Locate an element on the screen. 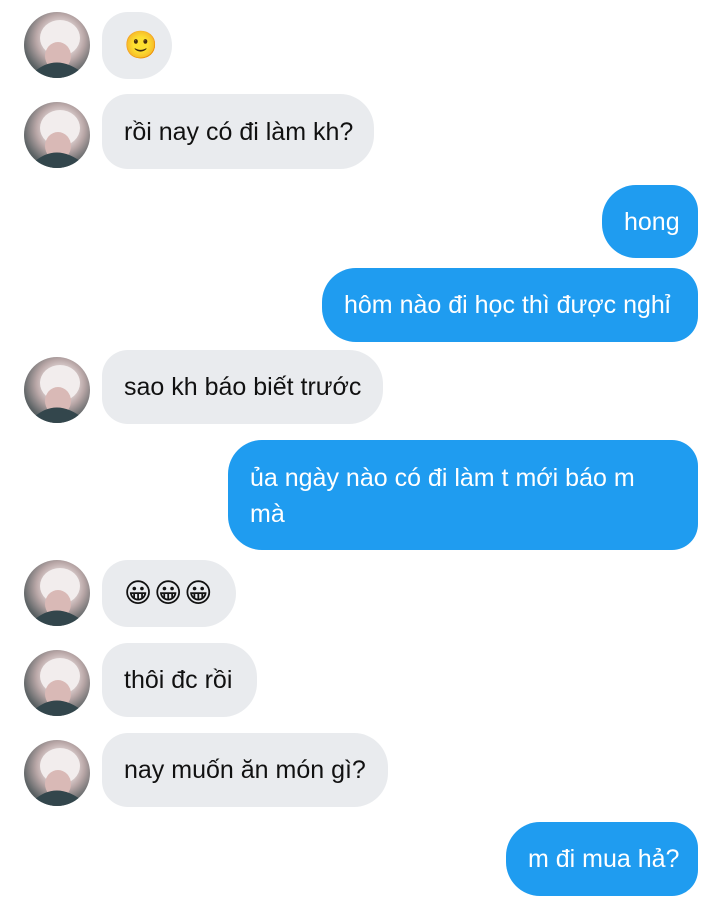 The height and width of the screenshot is (900, 720). message-bubble-outgoing: m đi mua hả? is located at coordinates (602, 859).